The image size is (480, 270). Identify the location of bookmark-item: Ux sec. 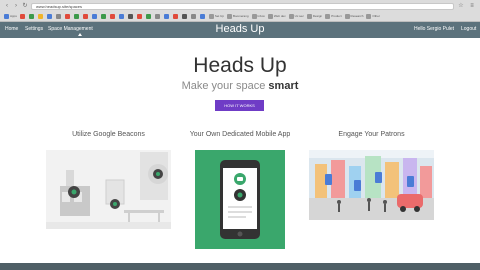
(296, 16).